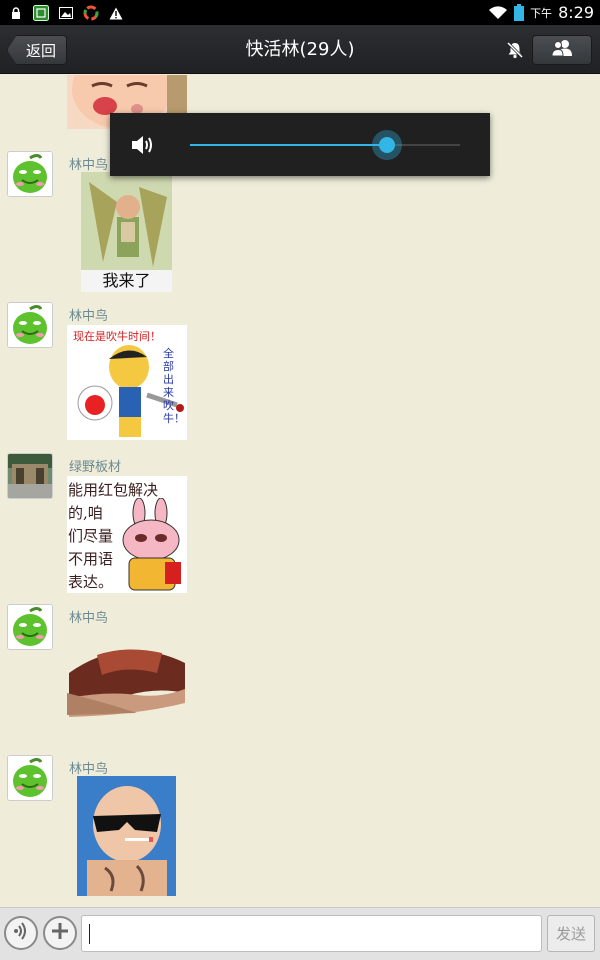  Describe the element at coordinates (300, 12) in the screenshot. I see `status-bar: 下午 8:29` at that location.